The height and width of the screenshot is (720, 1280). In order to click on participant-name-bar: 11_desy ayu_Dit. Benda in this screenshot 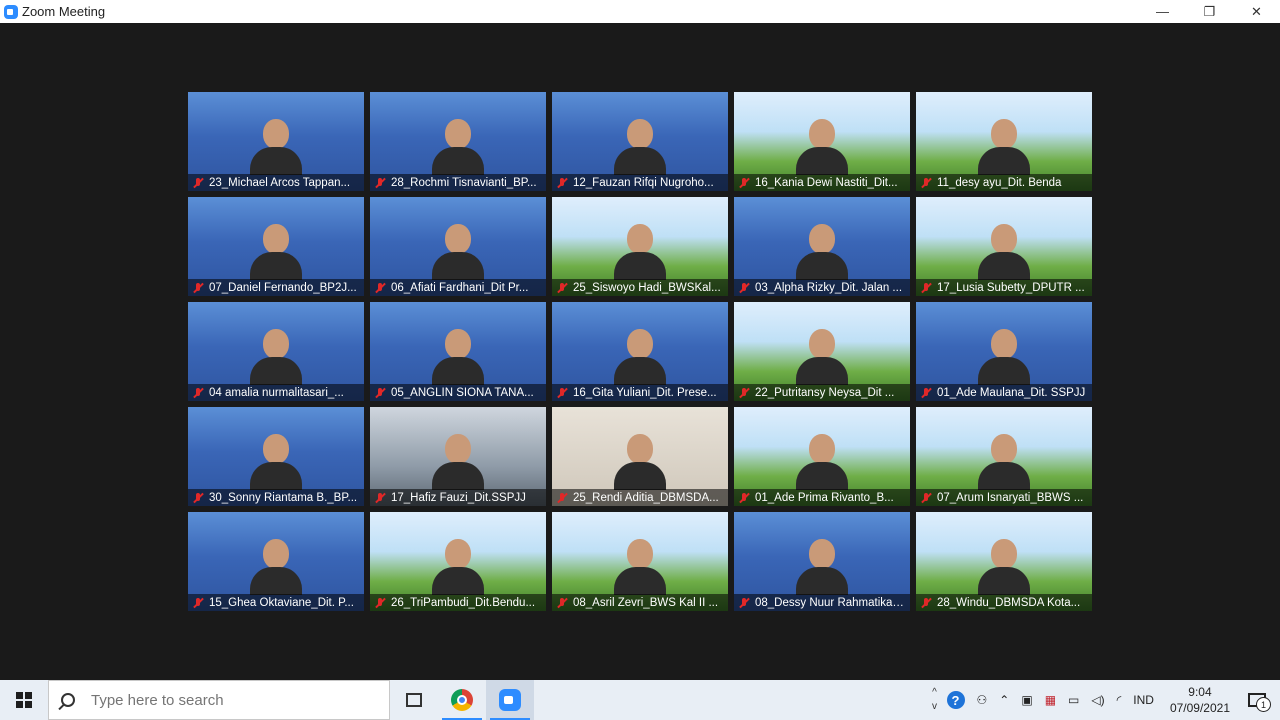, I will do `click(1004, 182)`.